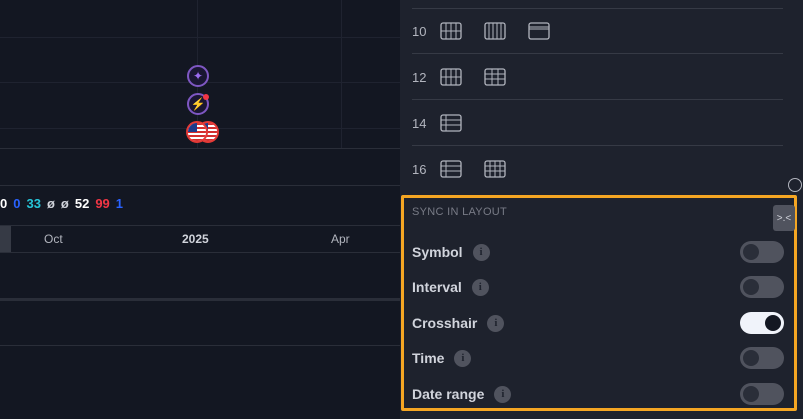  What do you see at coordinates (451, 31) in the screenshot?
I see `grid-10-cols-icon` at bounding box center [451, 31].